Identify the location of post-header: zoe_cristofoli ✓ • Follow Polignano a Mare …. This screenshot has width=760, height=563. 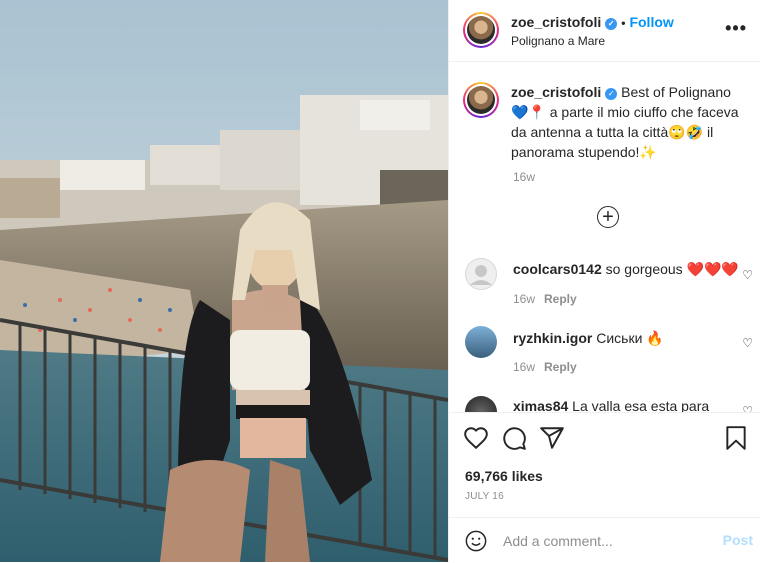
(604, 31).